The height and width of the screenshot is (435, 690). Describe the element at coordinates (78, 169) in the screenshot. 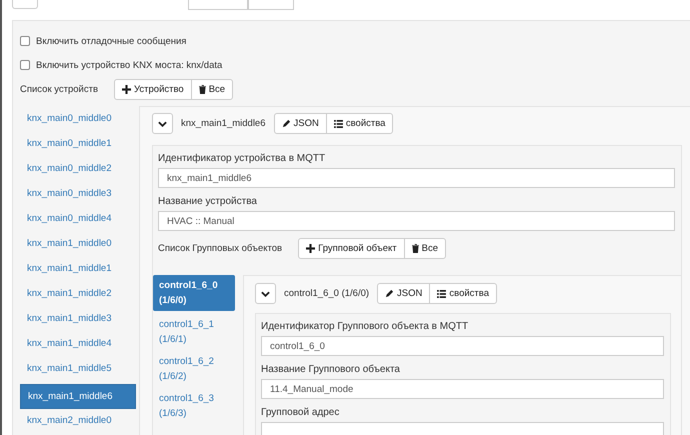

I see `device-item: knx_main0_middle2` at that location.